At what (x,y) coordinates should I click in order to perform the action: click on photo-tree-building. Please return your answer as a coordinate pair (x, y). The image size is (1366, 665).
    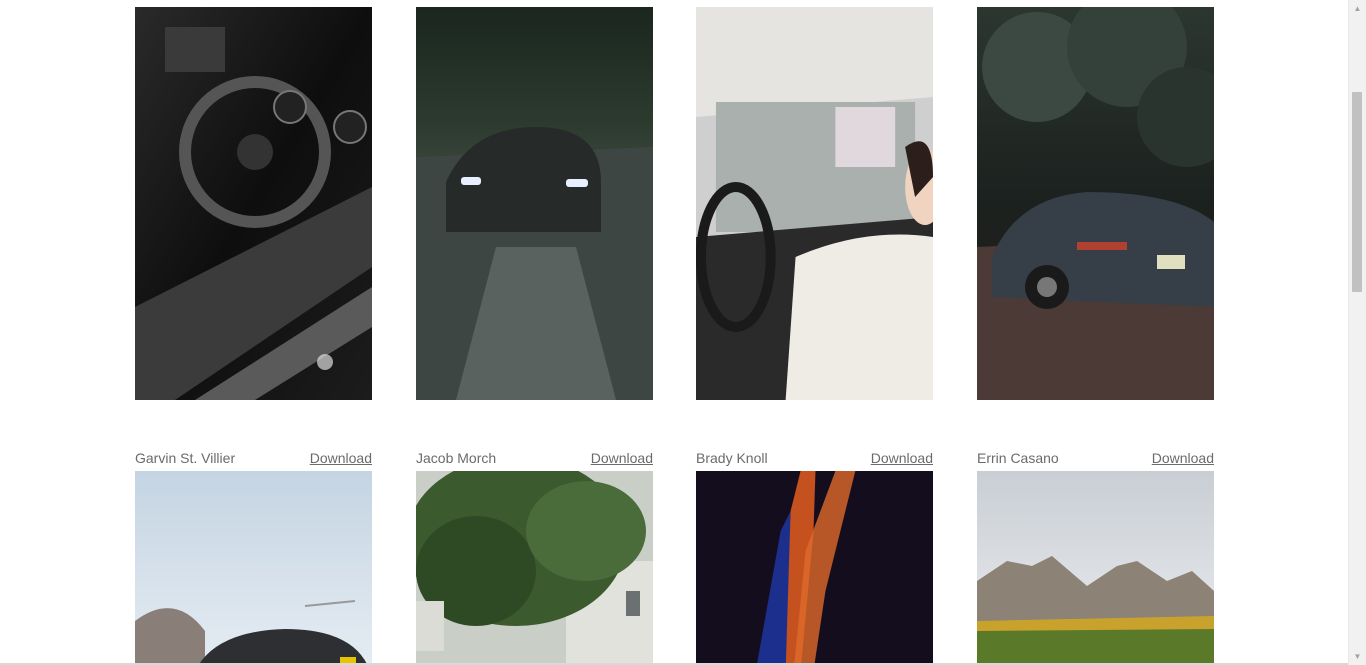
    Looking at the image, I should click on (534, 568).